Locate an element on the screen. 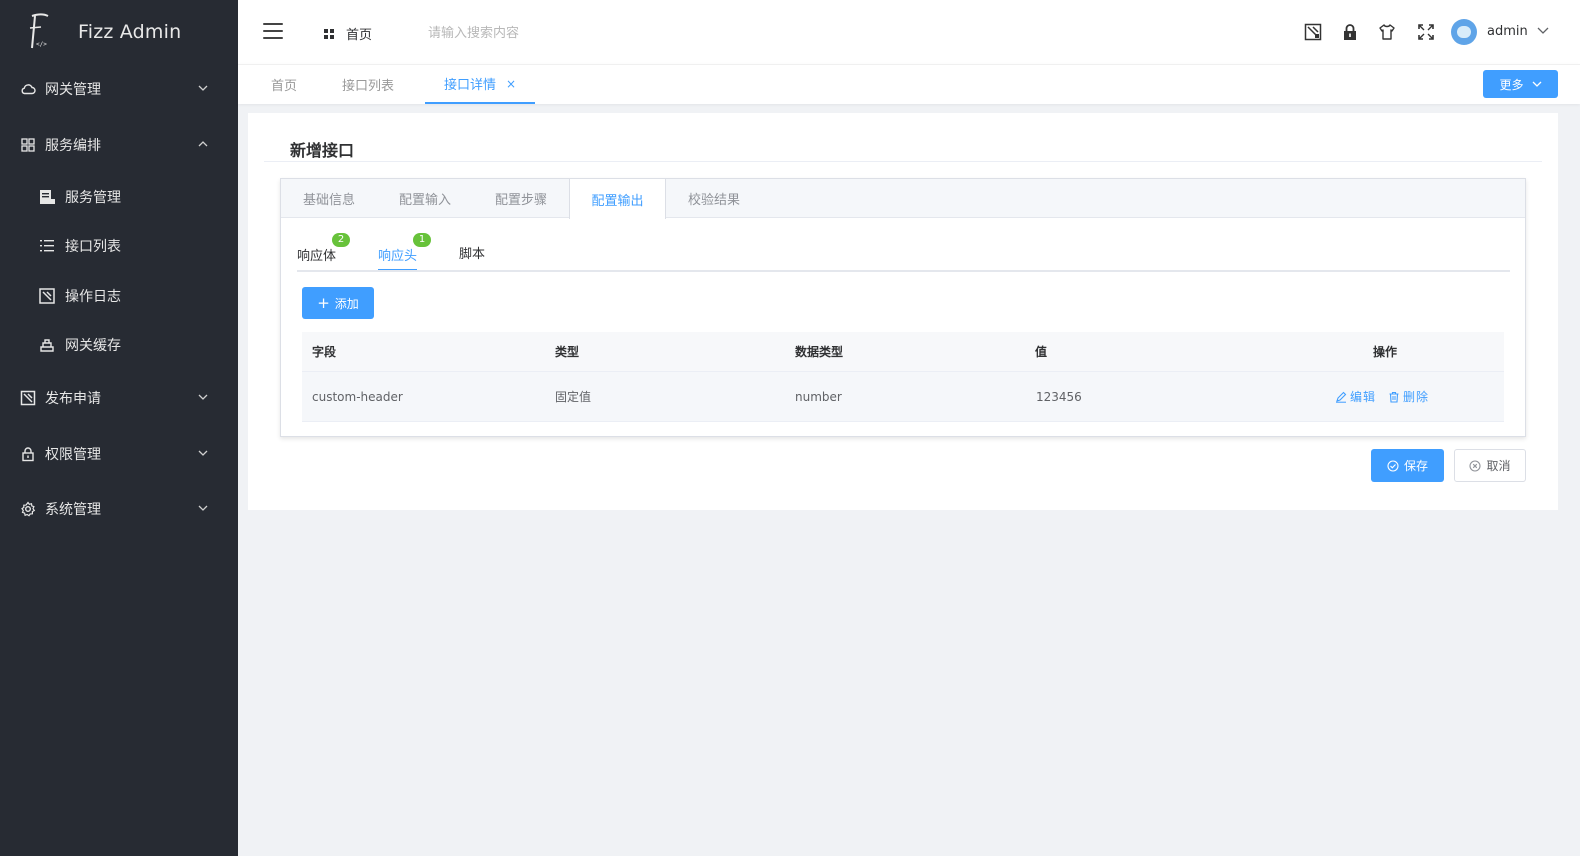  sidebar-item-gateway-cache: 网关缓存 is located at coordinates (119, 345).